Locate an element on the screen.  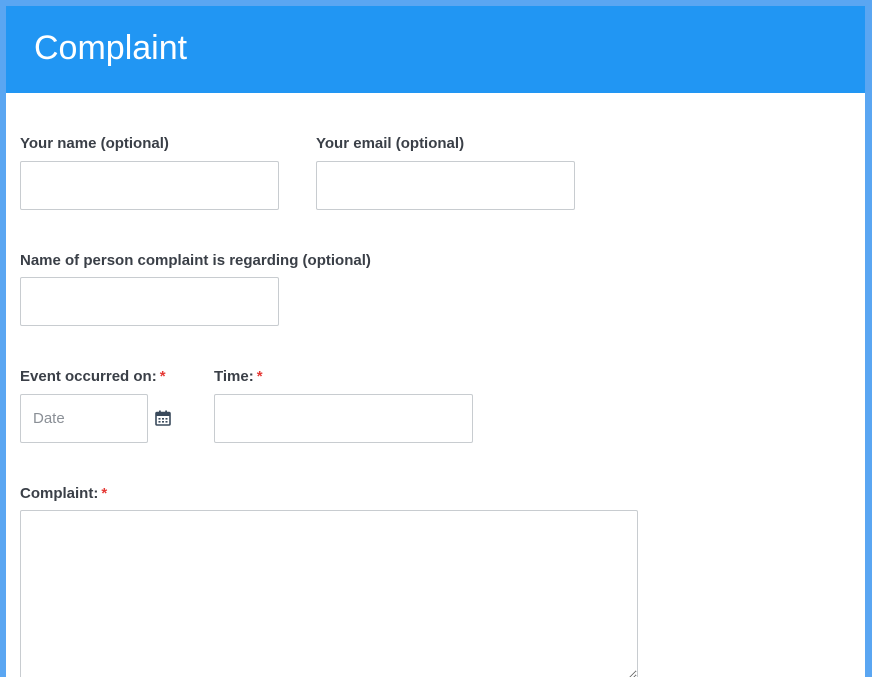
name-label: Your name (optional) is located at coordinates (94, 143).